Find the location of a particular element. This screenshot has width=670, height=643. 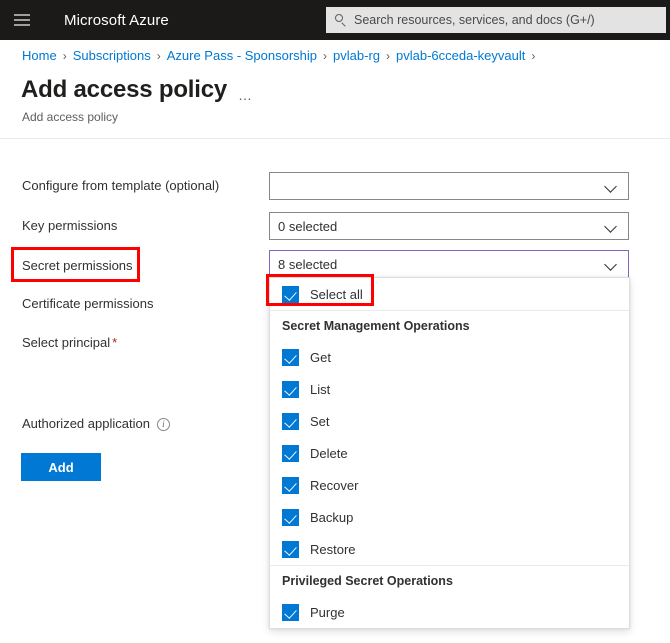

breadcrumb-item-subscriptions: Subscriptions is located at coordinates (112, 55).